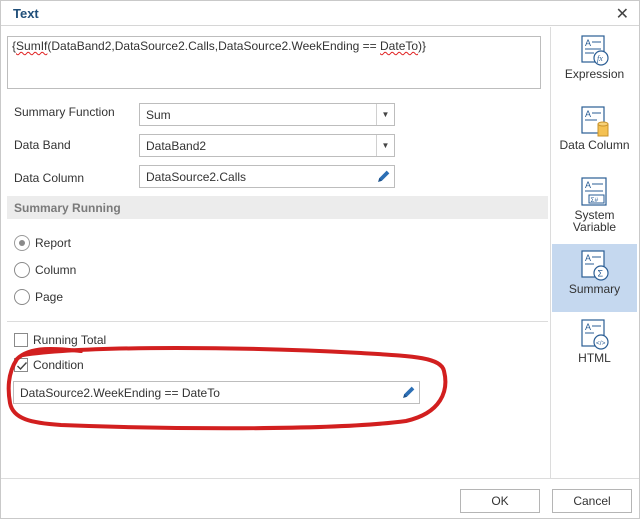 Image resolution: width=640 pixels, height=519 pixels. What do you see at coordinates (49, 297) in the screenshot?
I see `radio-page-label: Page` at bounding box center [49, 297].